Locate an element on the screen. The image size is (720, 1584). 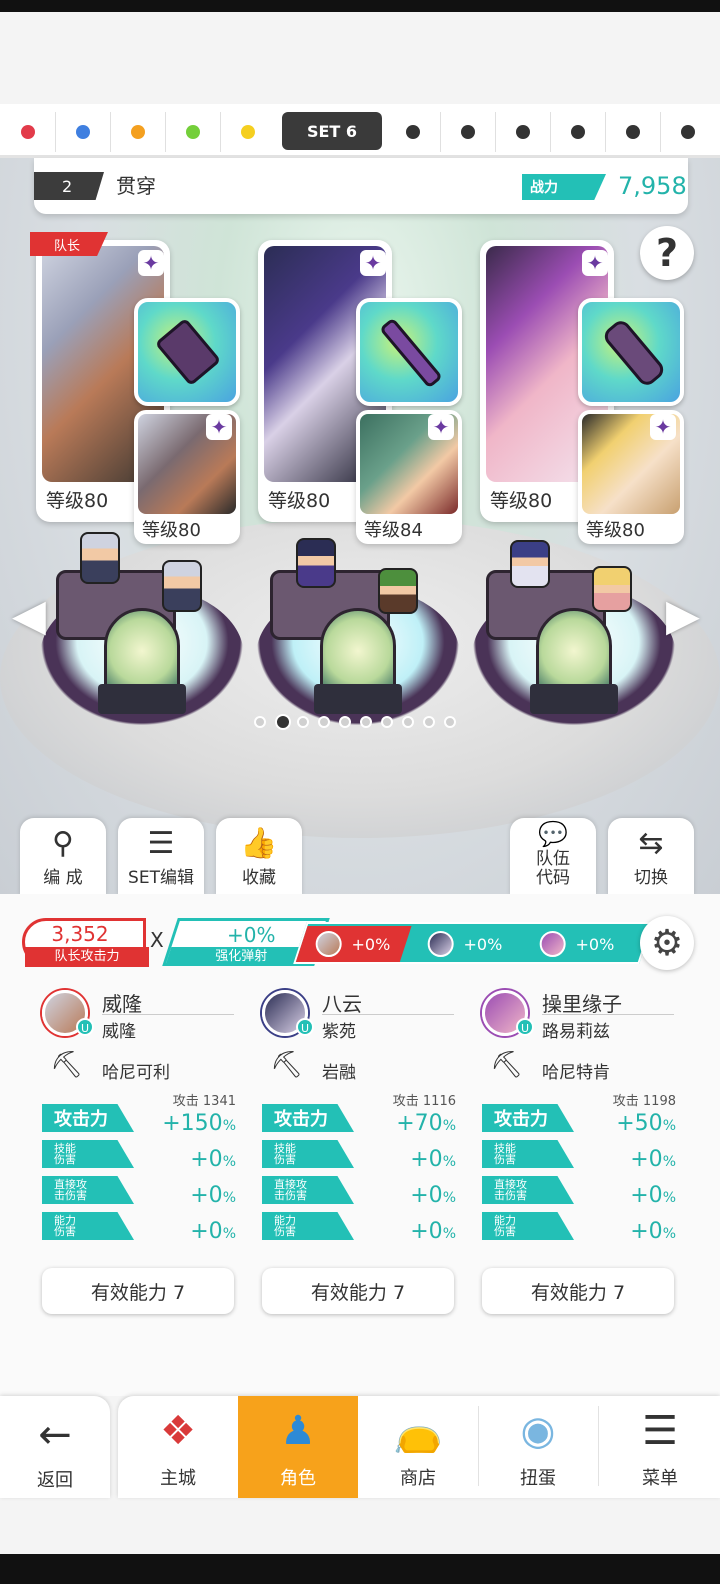
team-code-button: 💬 队伍 代码 is located at coordinates (553, 857).